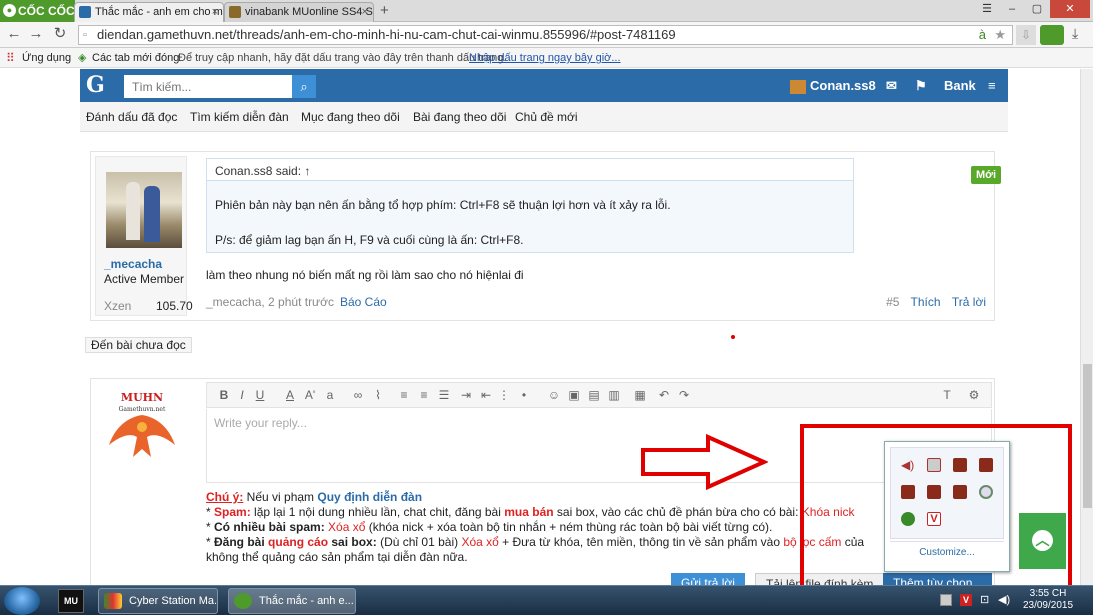 This screenshot has width=1093, height=615. What do you see at coordinates (504, 395) in the screenshot?
I see `numbered-list-icon: ⋮` at bounding box center [504, 395].